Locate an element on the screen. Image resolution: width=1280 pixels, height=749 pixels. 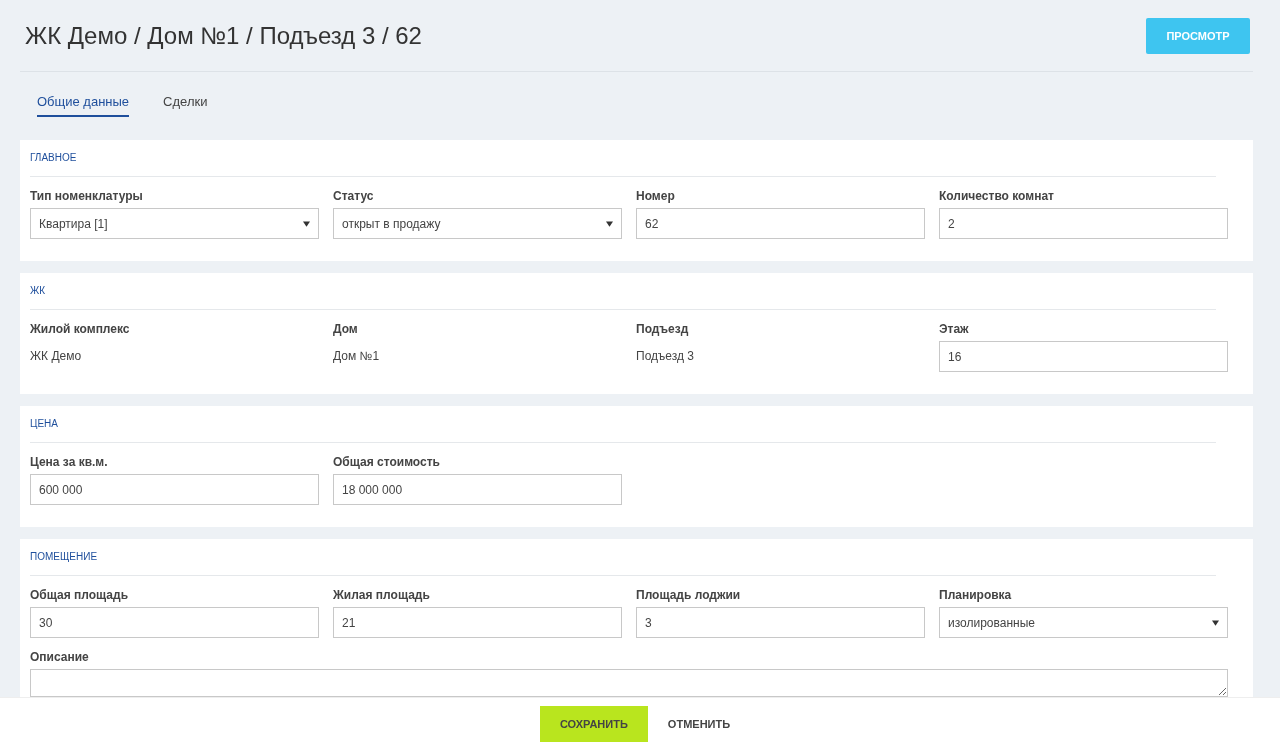
section-title: ЦЕНА is located at coordinates (44, 424).